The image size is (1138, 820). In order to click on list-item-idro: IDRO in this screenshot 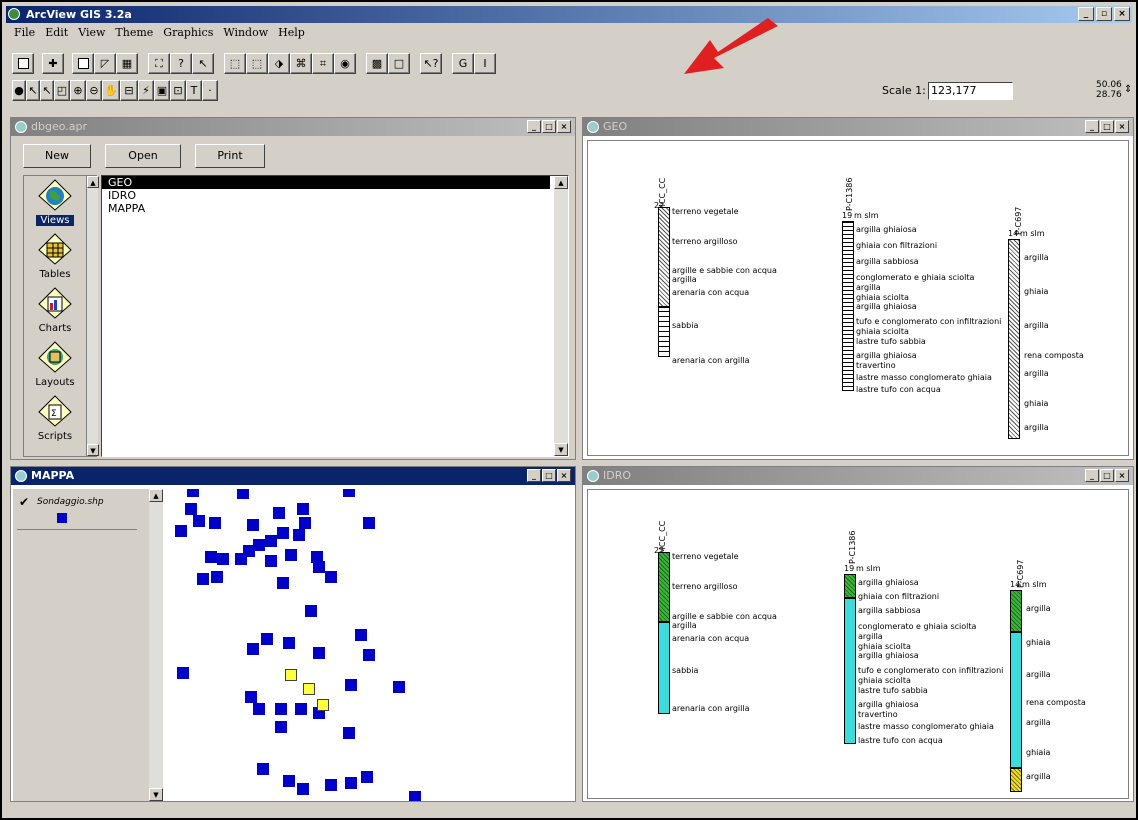, I will do `click(335, 195)`.